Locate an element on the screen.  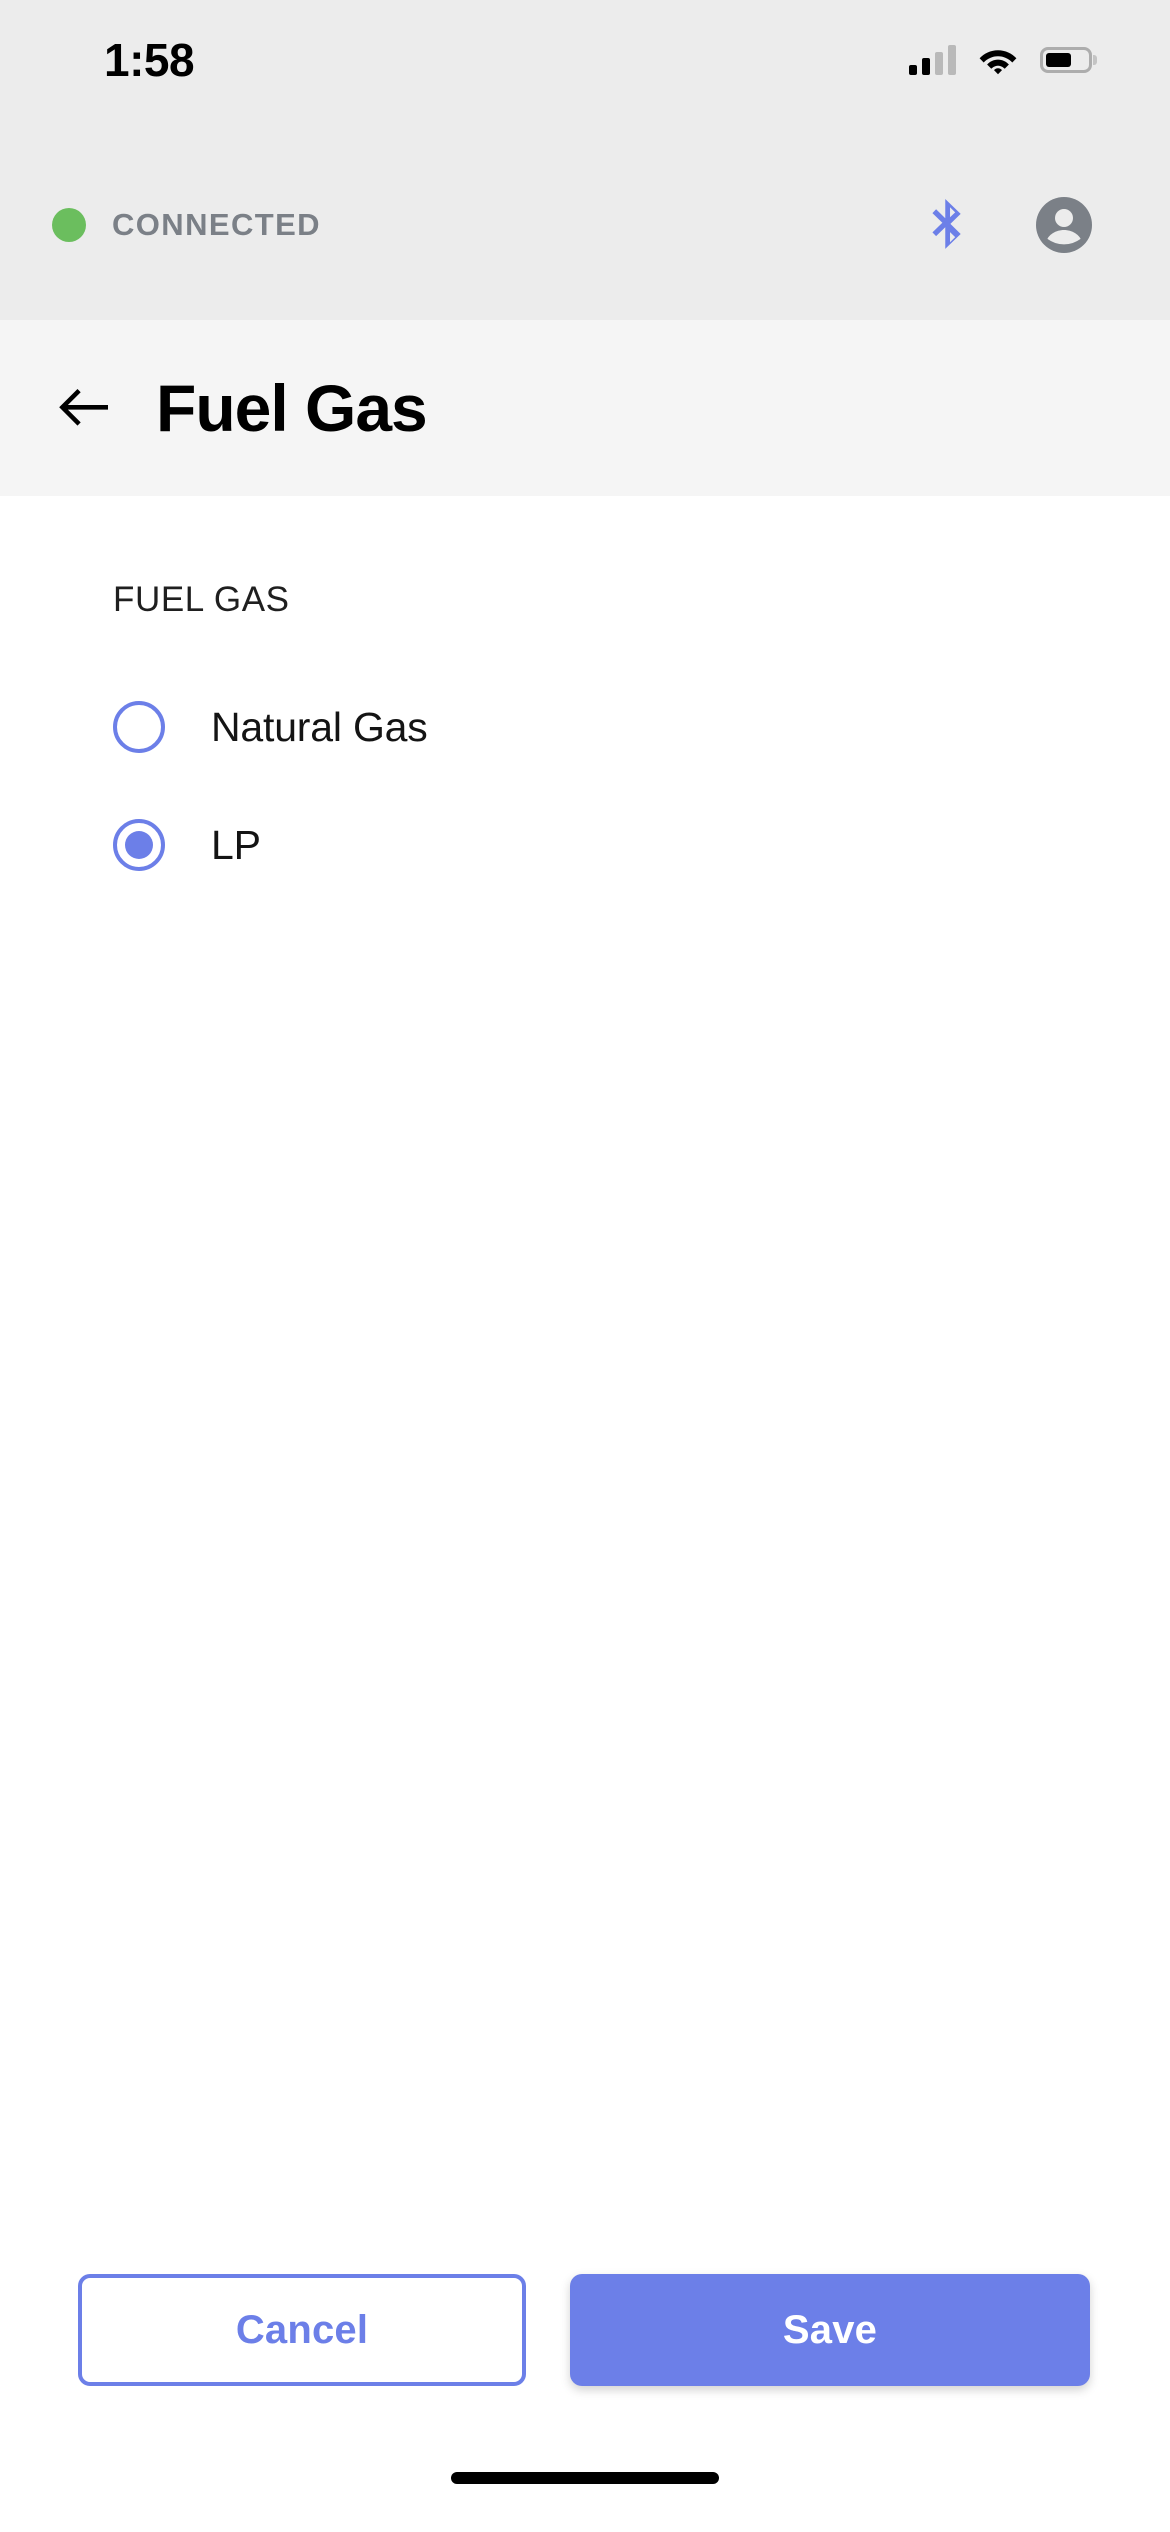
connection-status-group: CONNECTED is located at coordinates (488, 225).